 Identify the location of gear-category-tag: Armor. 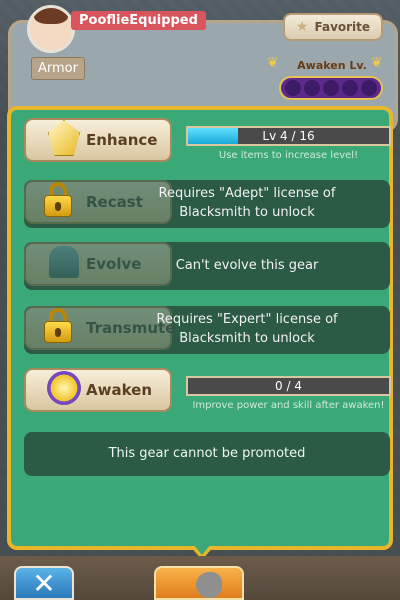
(58, 68).